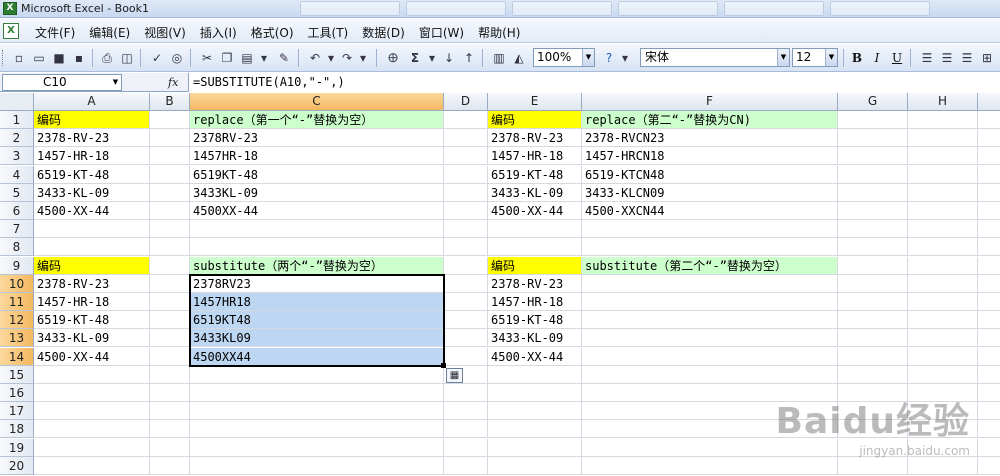  Describe the element at coordinates (943, 102) in the screenshot. I see `column-header-h: H` at that location.